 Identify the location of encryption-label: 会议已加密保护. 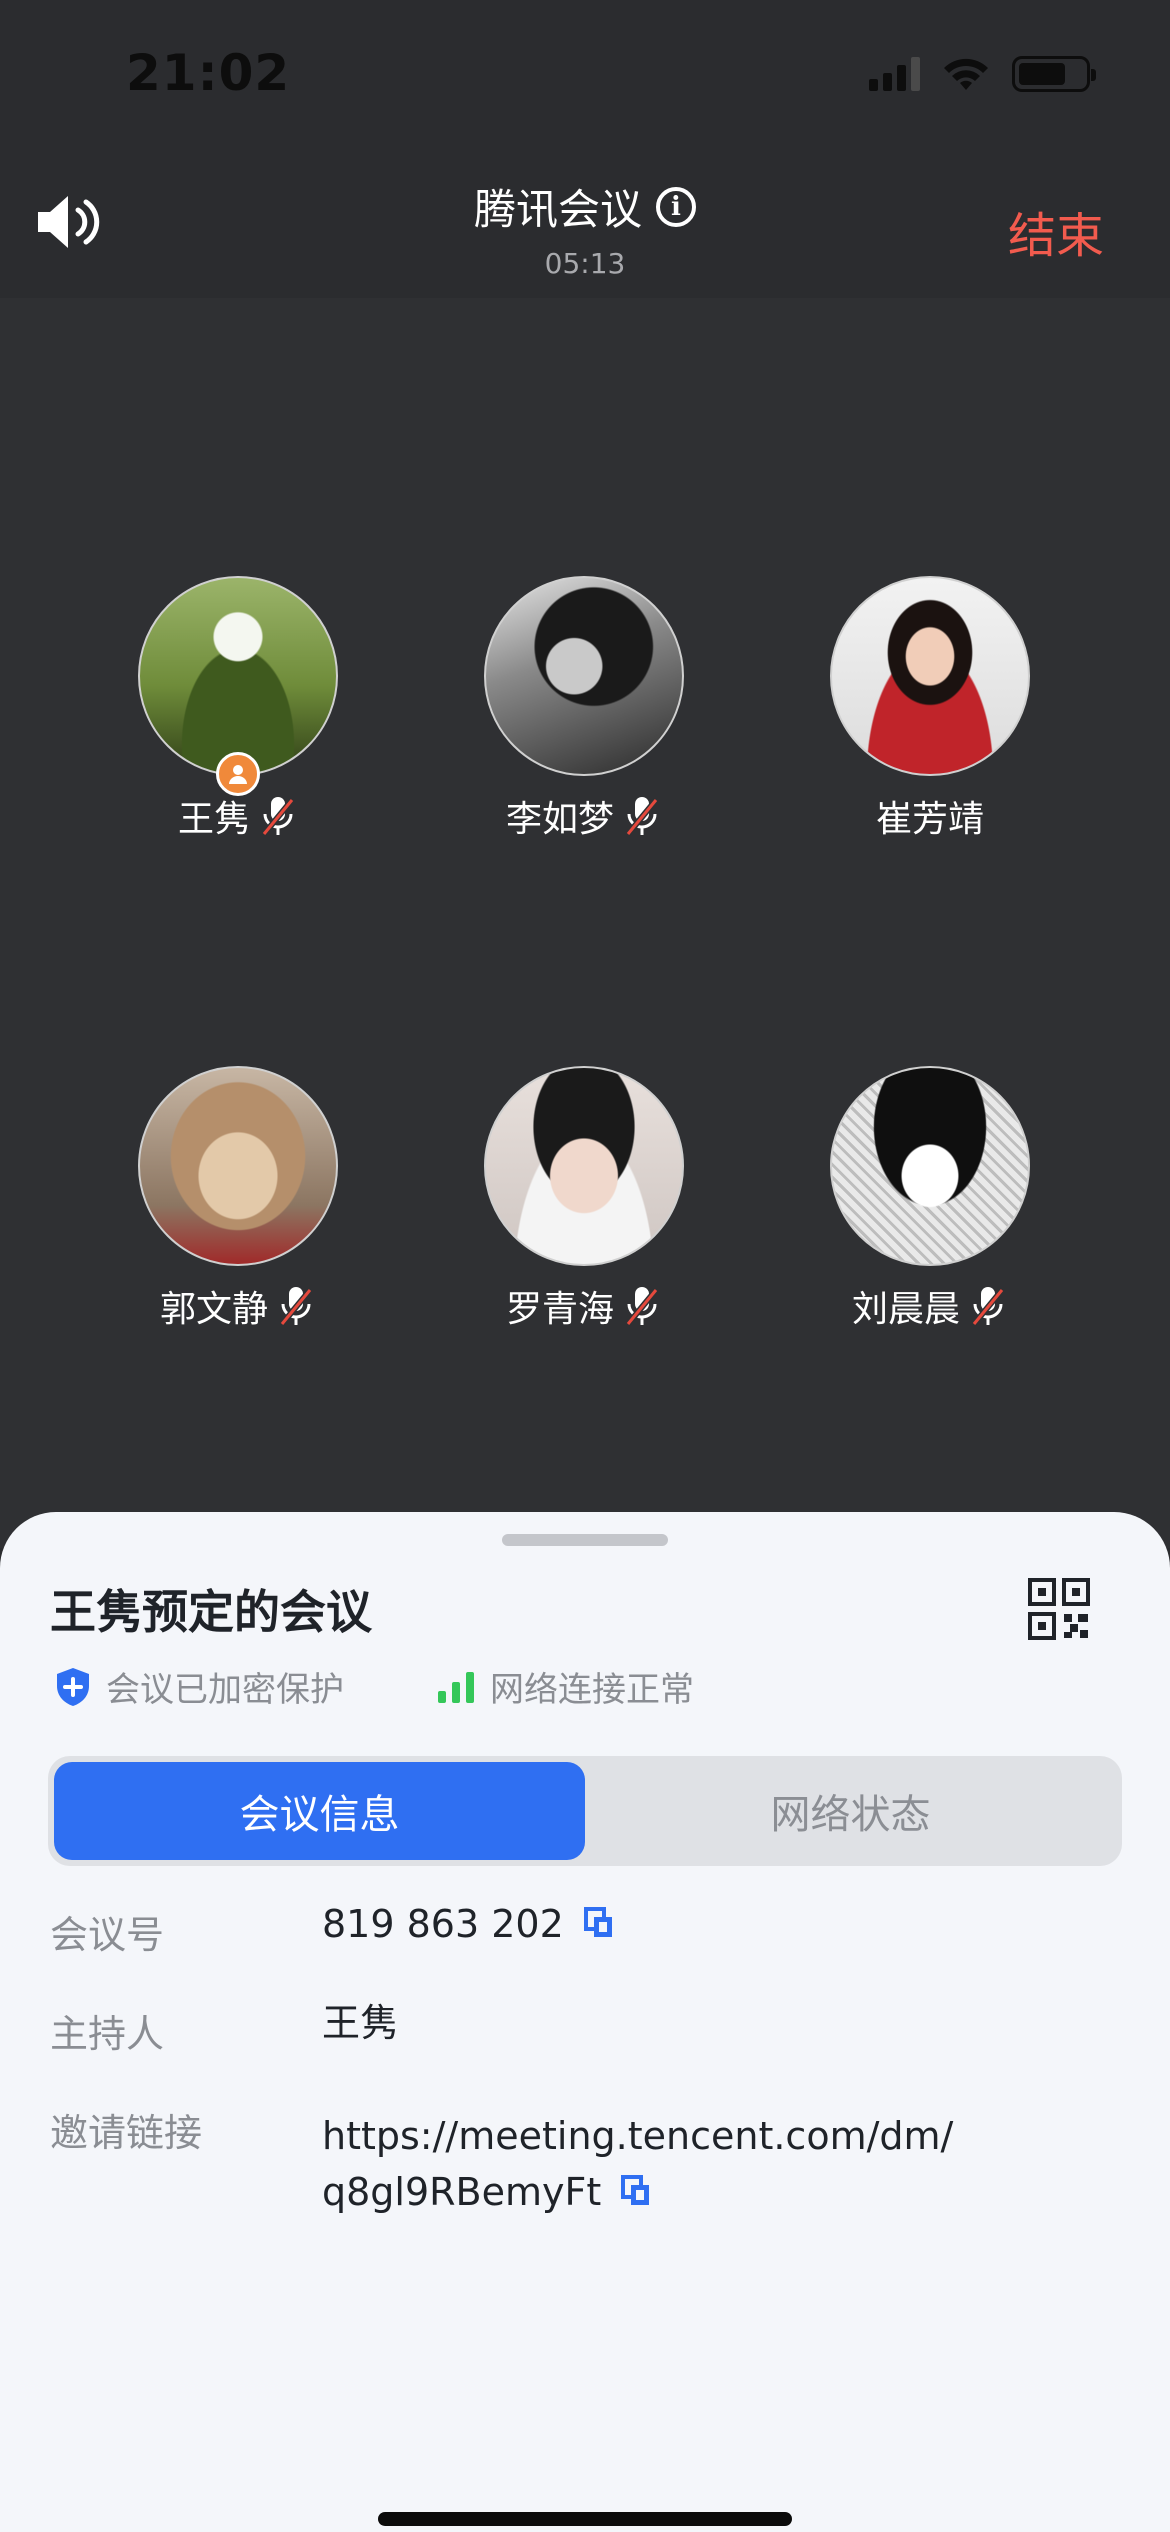
(225, 1690).